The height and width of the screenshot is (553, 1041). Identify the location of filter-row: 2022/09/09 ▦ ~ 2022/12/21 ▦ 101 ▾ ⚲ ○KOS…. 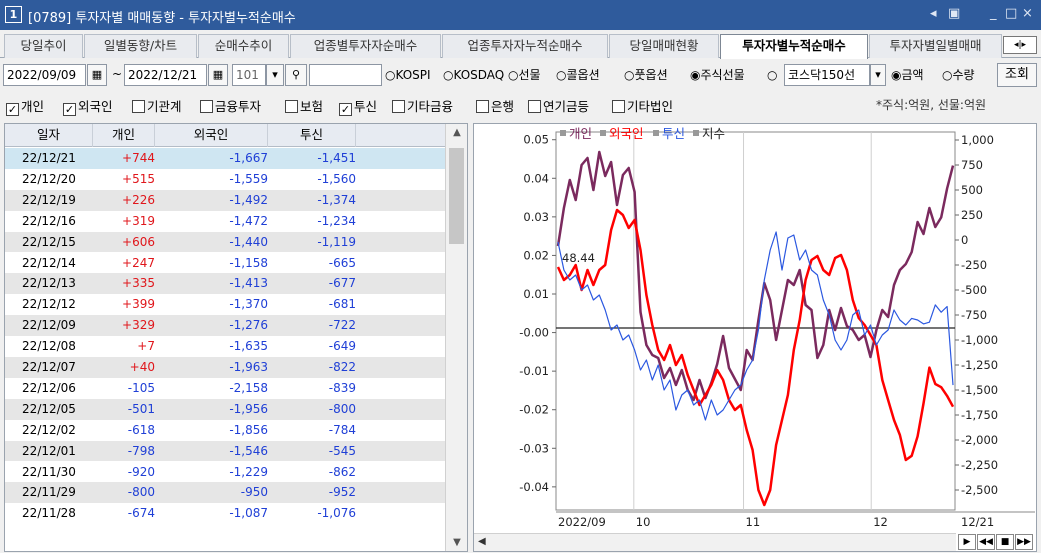
(520, 75).